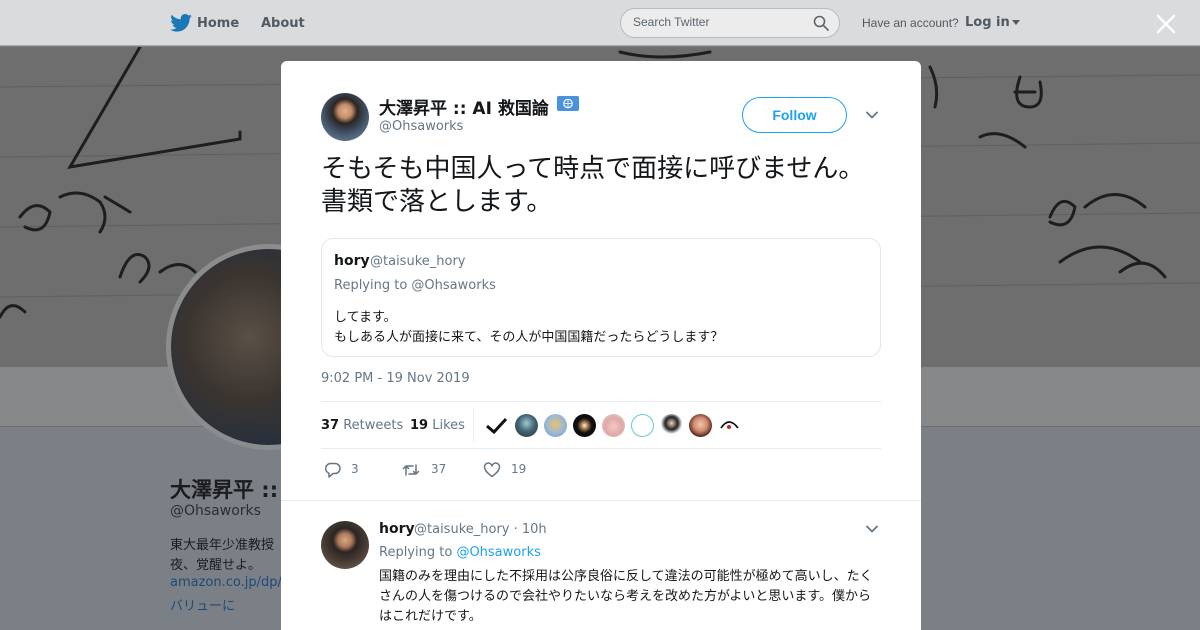 This screenshot has height=630, width=1200. Describe the element at coordinates (218, 23) in the screenshot. I see `nav-home-link: Home` at that location.